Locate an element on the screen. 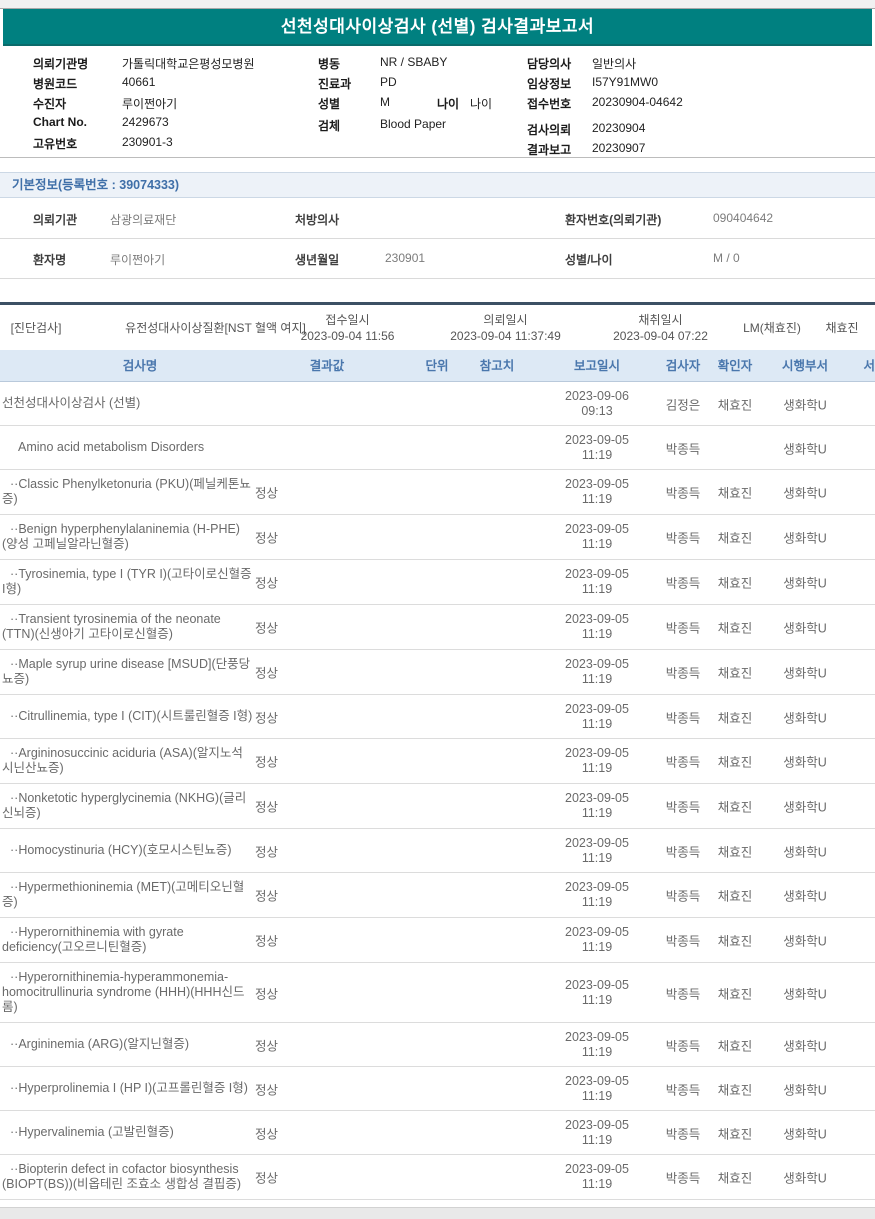 Image resolution: width=875 pixels, height=1219 pixels. test-name-cell: ··Argininemia (ARG)(알지닌혈증) is located at coordinates (100, 1044).